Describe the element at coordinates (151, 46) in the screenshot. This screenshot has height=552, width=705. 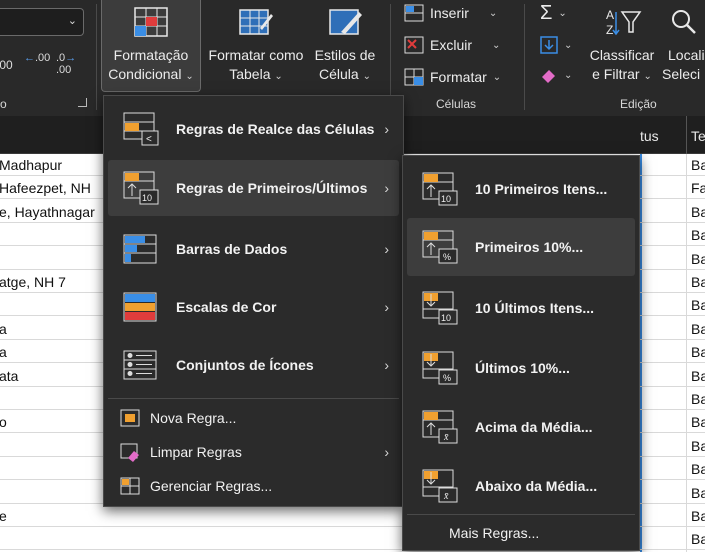
I see `conditional-formatting-button: Formatação Condicional ⌄` at that location.